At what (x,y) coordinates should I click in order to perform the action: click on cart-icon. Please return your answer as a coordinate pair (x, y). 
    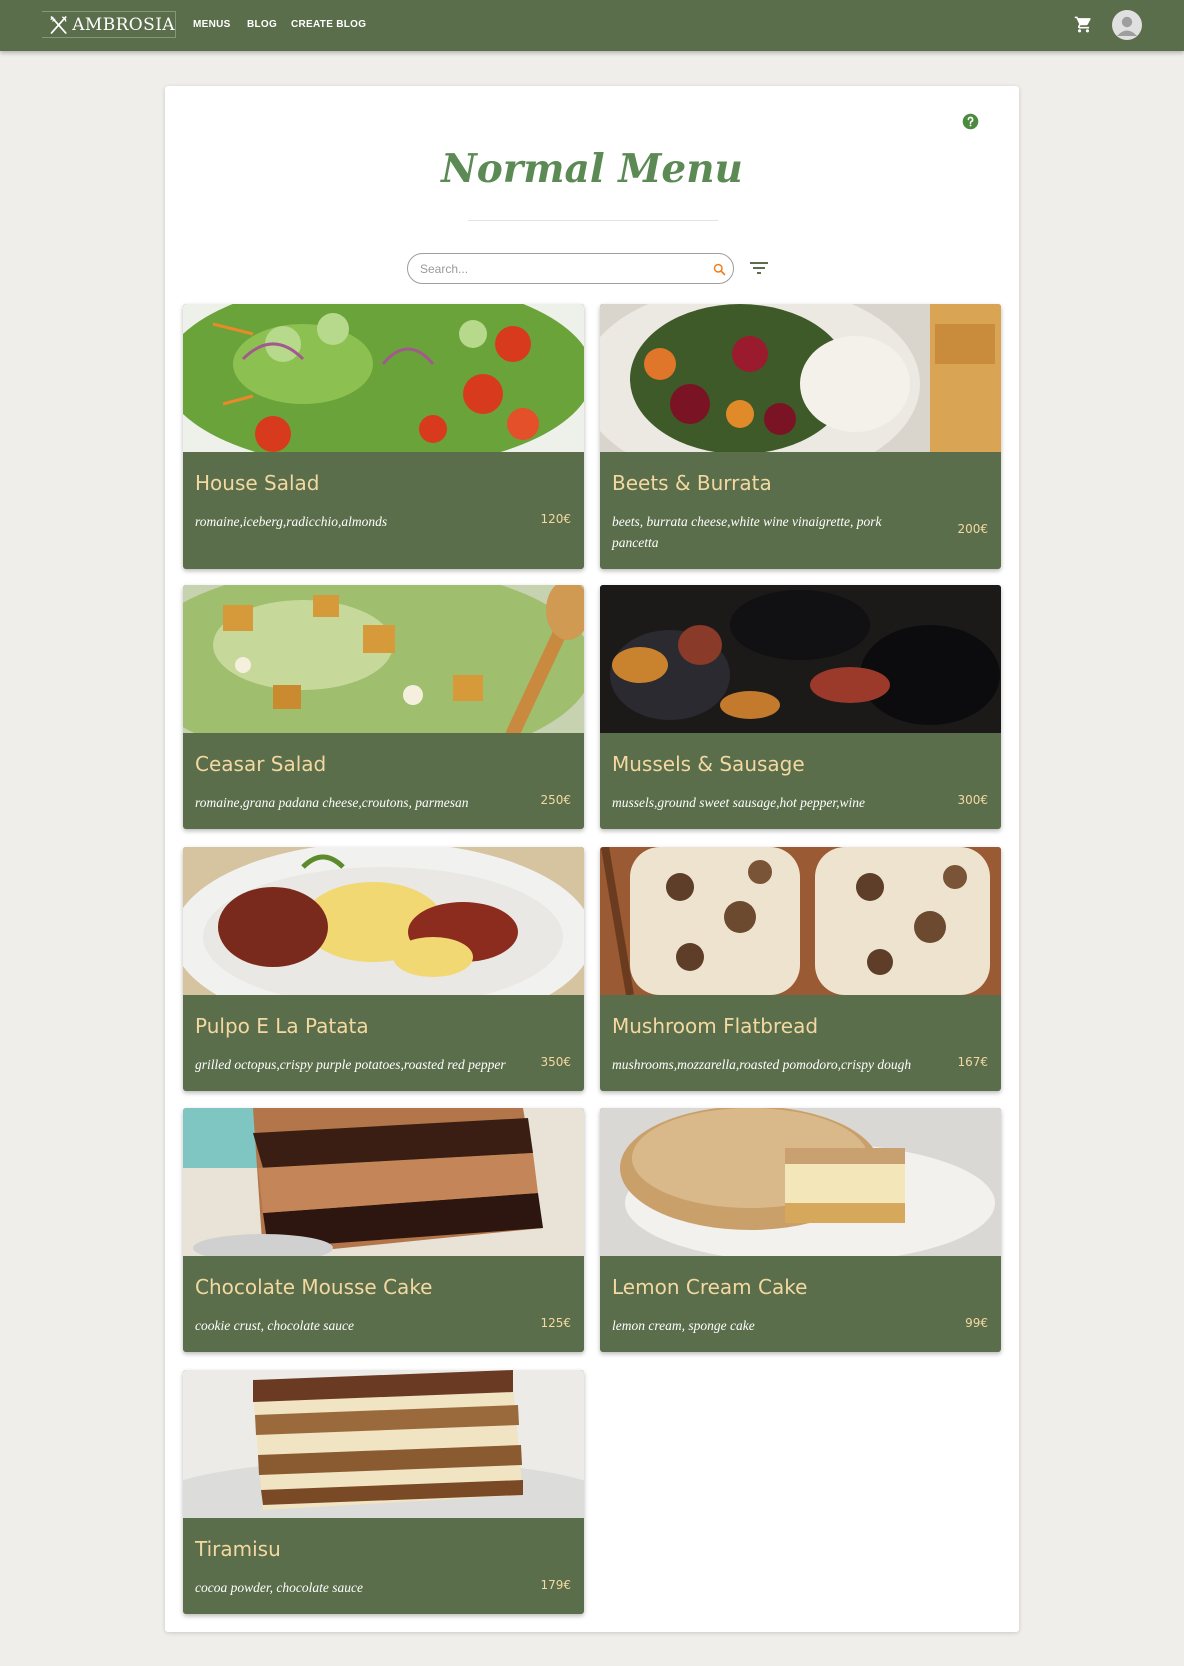
    Looking at the image, I should click on (1083, 24).